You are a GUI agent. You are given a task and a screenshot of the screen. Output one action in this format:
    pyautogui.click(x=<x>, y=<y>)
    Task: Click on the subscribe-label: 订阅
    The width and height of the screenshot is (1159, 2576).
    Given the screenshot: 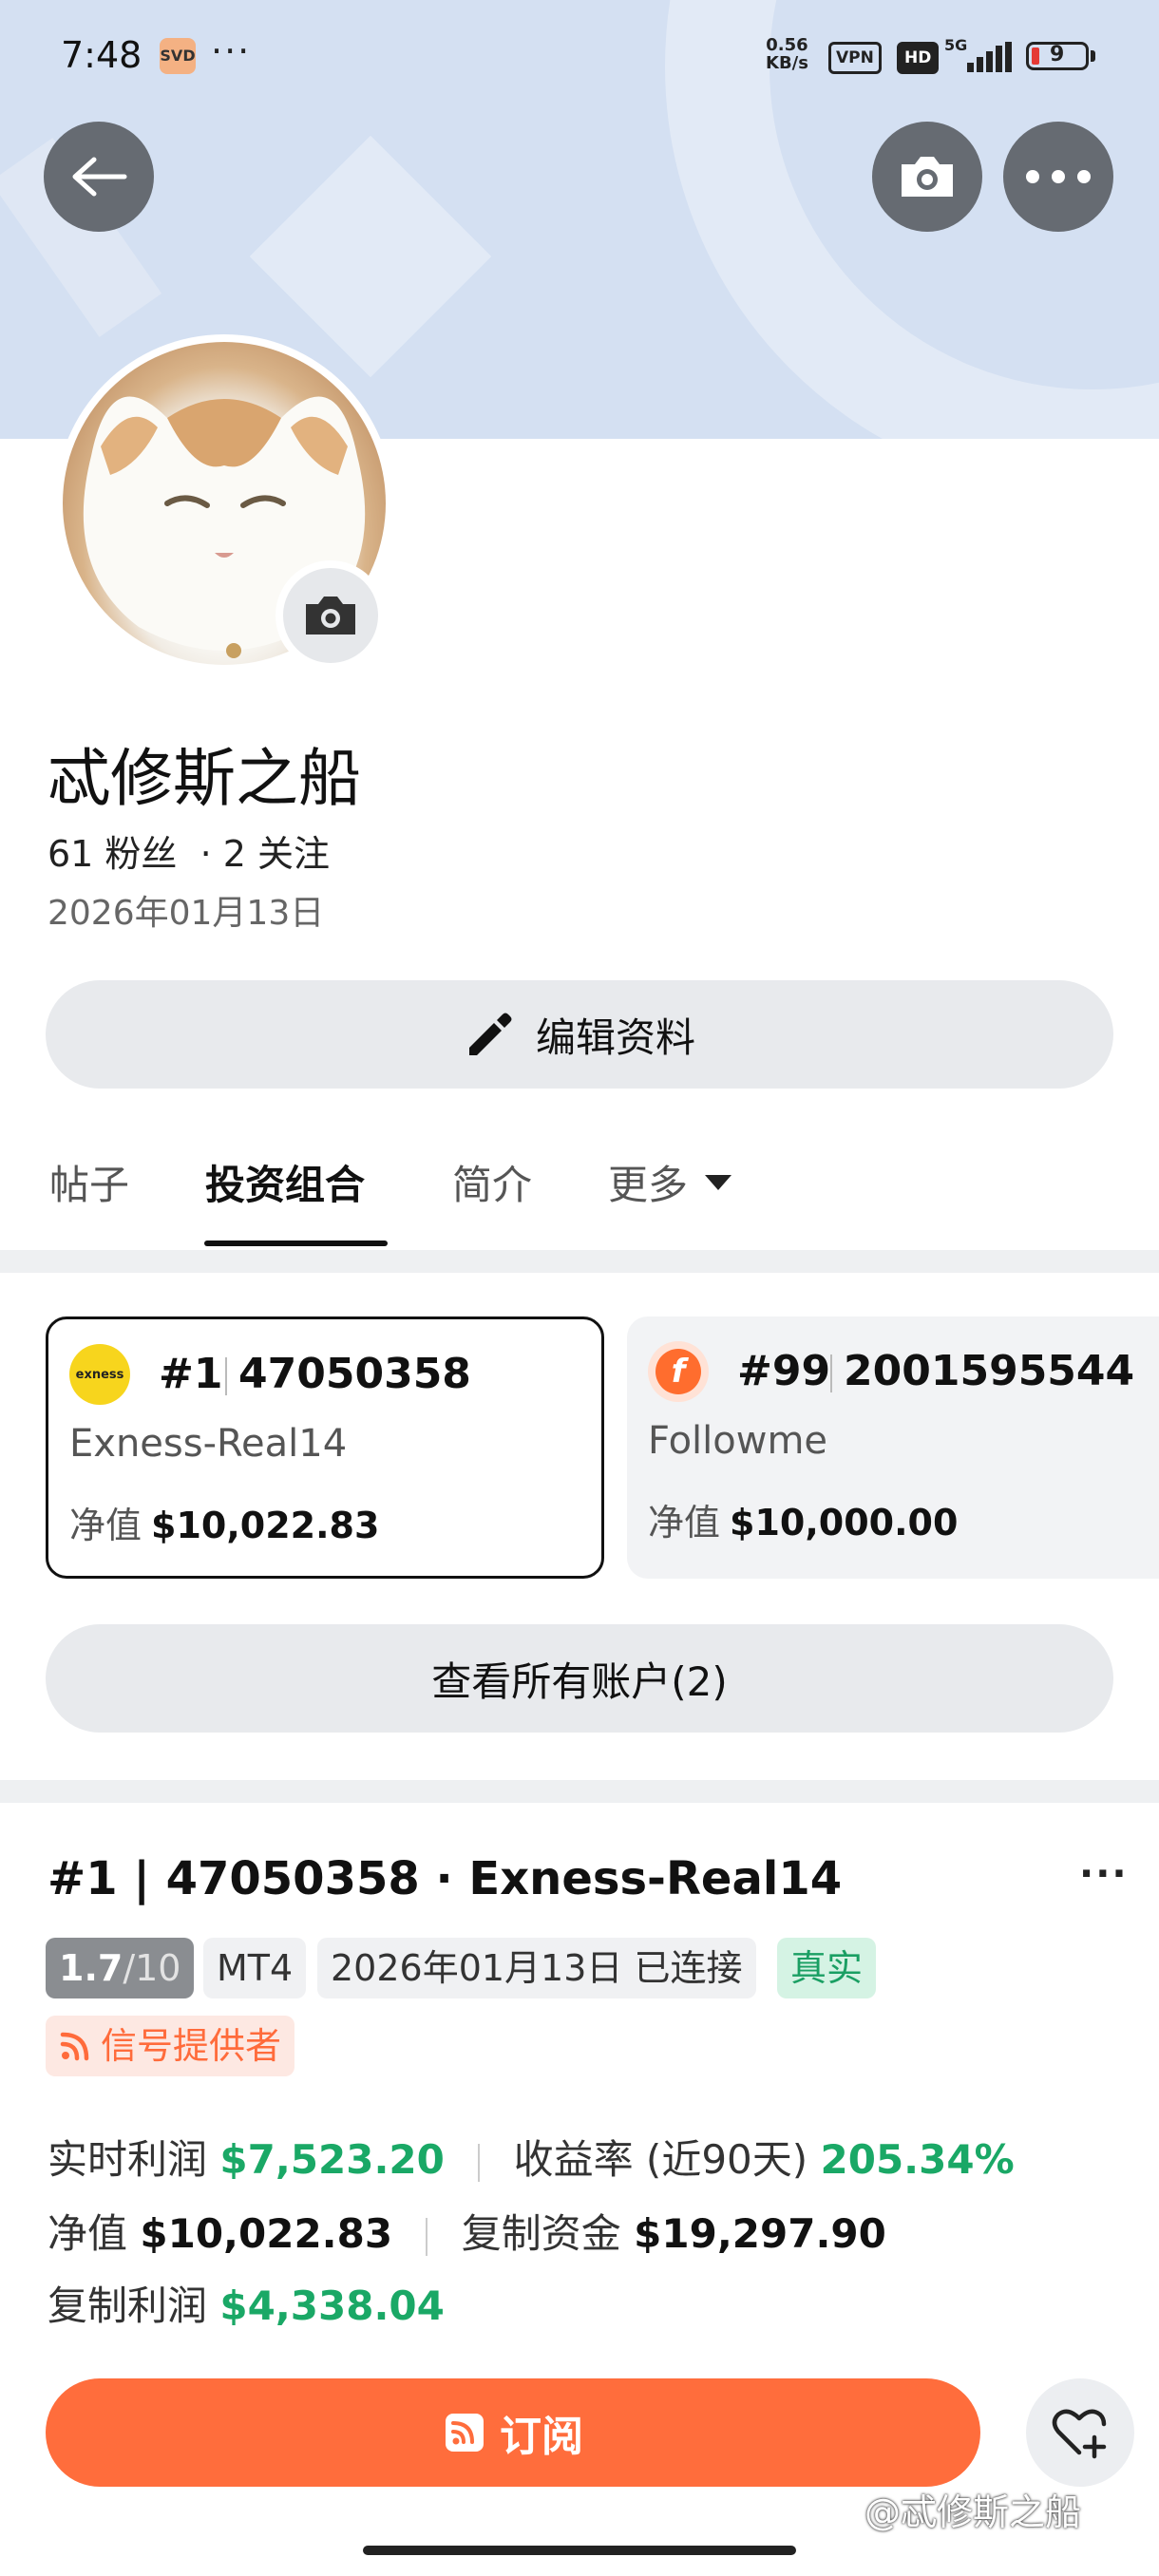 What is the action you would take?
    pyautogui.click(x=541, y=2437)
    